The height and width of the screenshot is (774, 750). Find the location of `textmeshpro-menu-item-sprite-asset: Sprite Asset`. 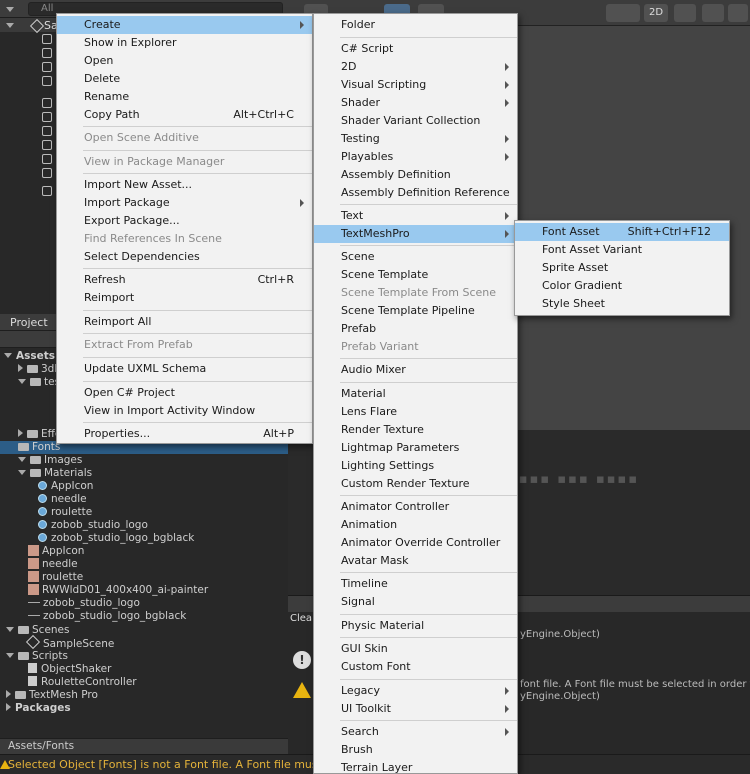

textmeshpro-menu-item-sprite-asset: Sprite Asset is located at coordinates (622, 268).